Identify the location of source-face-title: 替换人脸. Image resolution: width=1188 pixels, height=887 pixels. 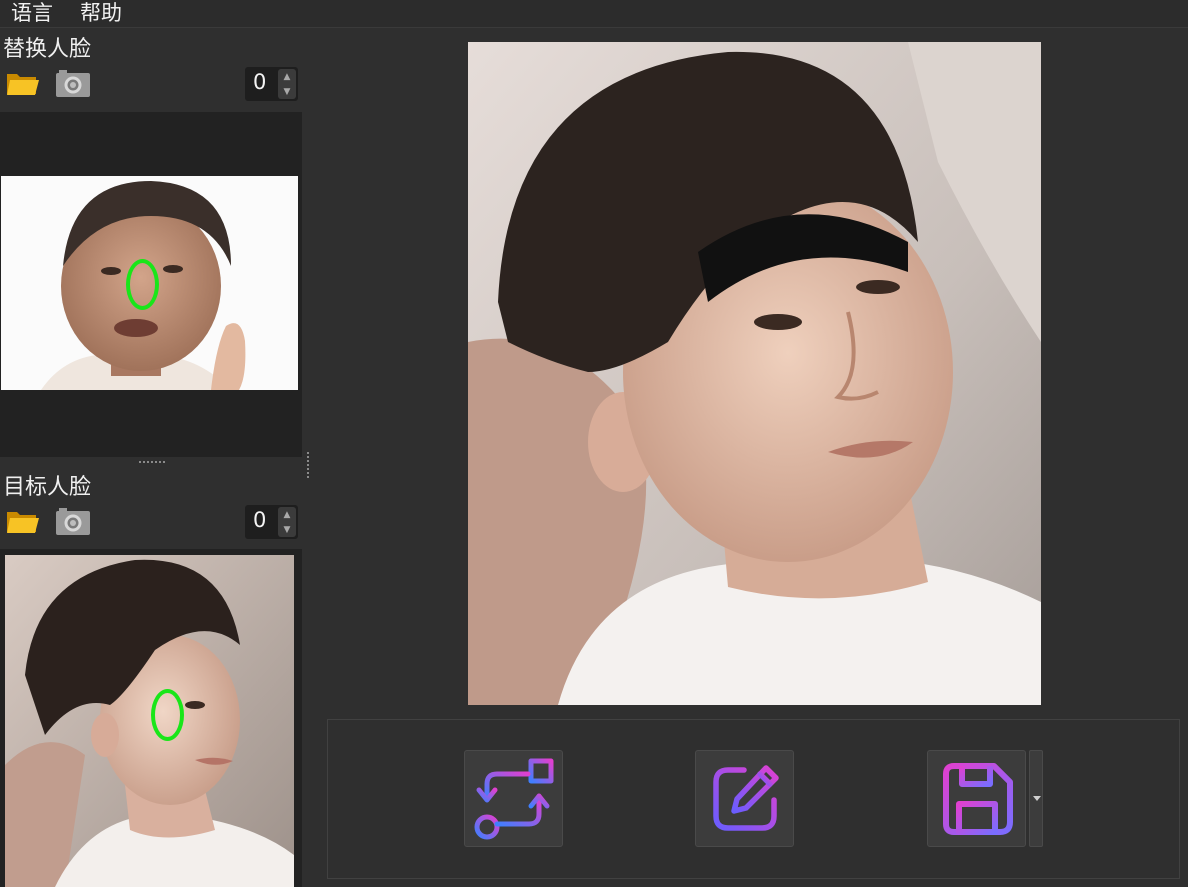
(47, 49).